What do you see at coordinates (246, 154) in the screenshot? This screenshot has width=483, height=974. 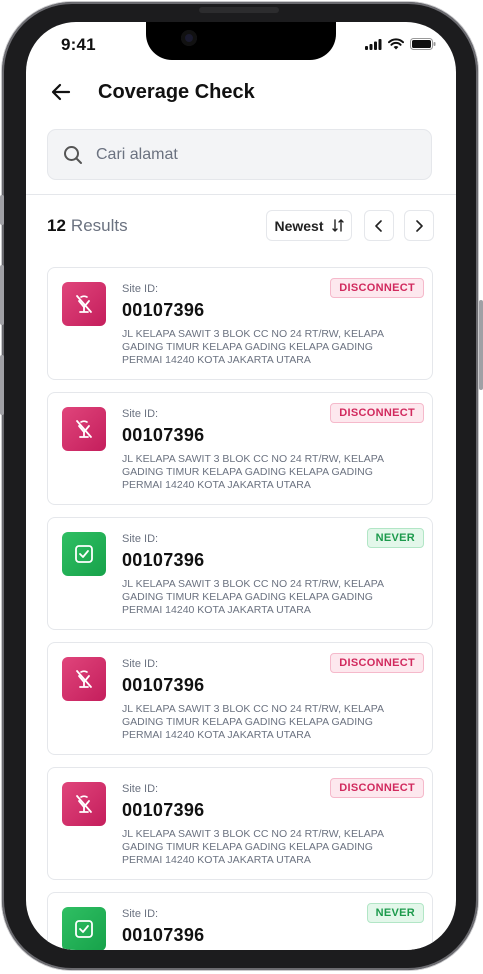 I see `search-input` at bounding box center [246, 154].